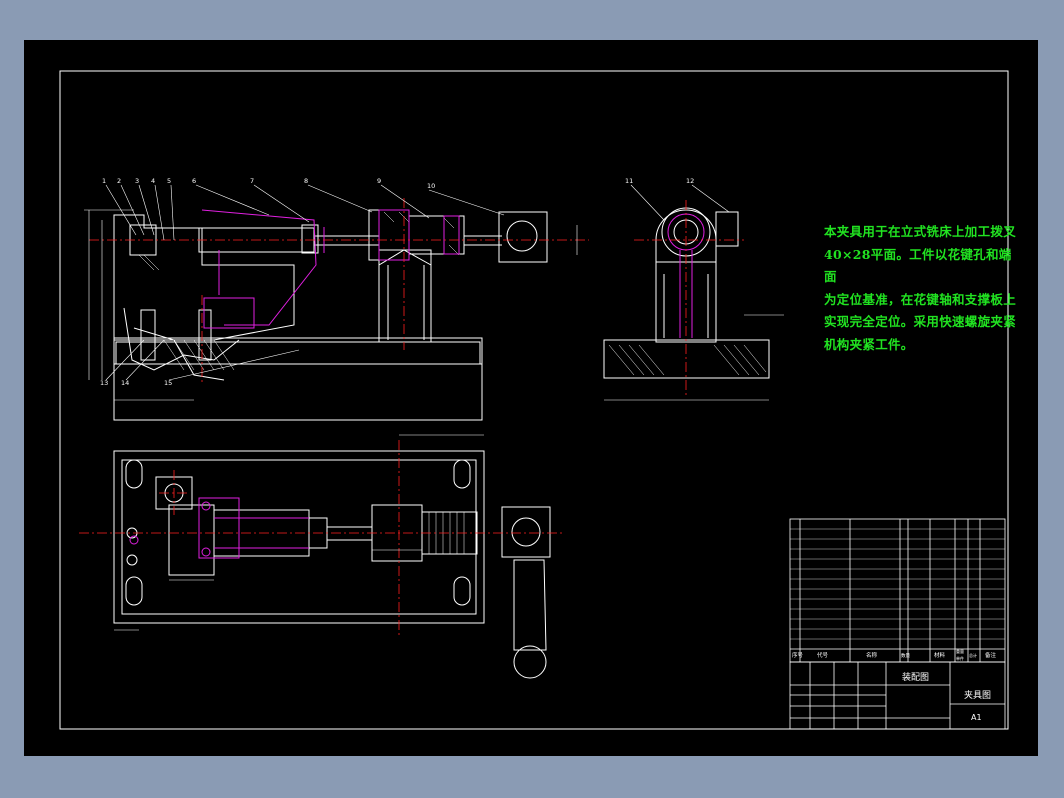 The image size is (1064, 798). I want to click on bom-table, so click(897, 590).